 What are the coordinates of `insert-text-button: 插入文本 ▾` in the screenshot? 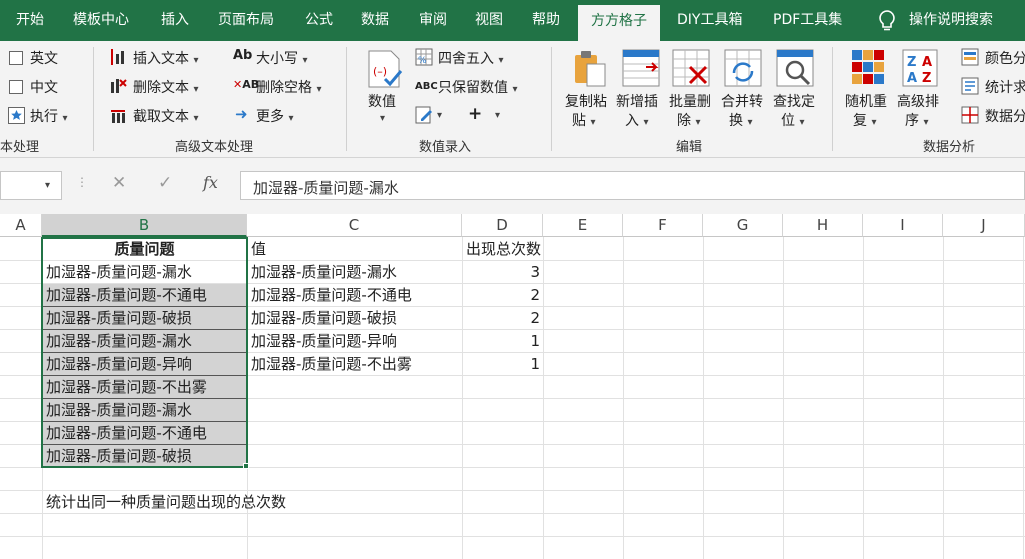 It's located at (165, 58).